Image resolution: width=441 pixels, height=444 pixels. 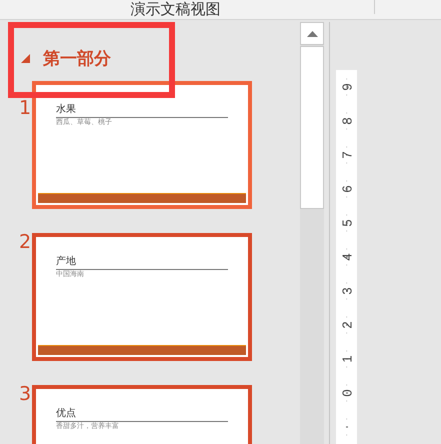 I want to click on slide-number: 1, so click(x=25, y=108).